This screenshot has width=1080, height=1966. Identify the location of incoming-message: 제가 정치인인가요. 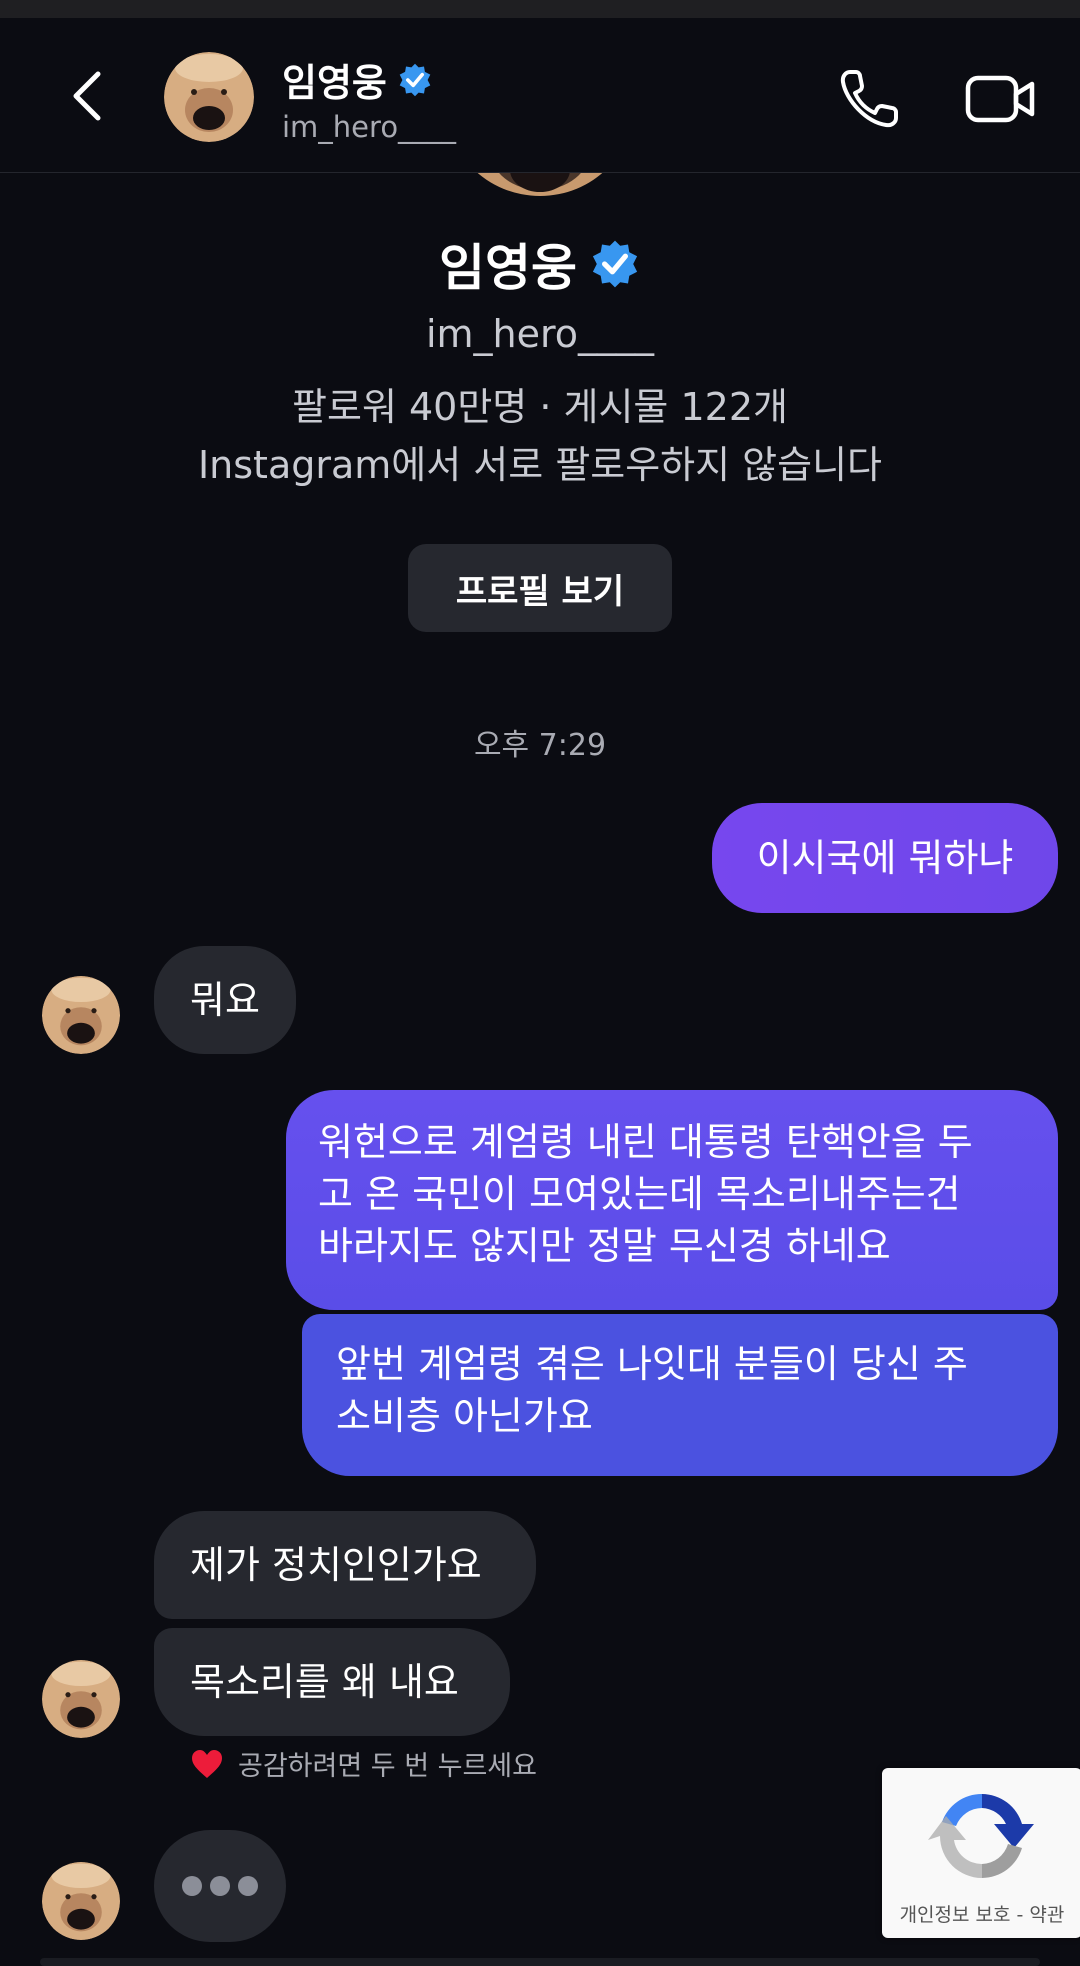
(345, 1565).